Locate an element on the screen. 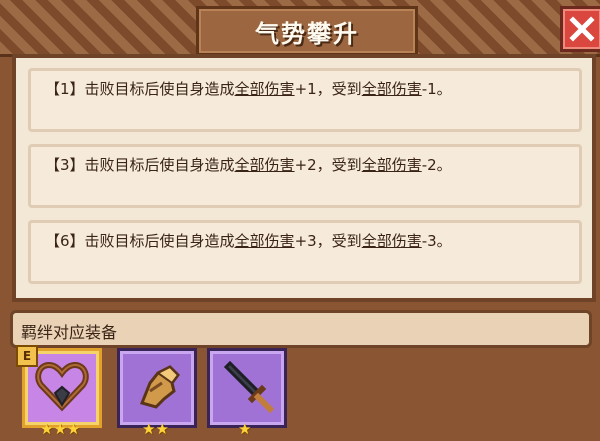 The width and height of the screenshot is (600, 441). panel-title: 气势攀升 is located at coordinates (307, 33).